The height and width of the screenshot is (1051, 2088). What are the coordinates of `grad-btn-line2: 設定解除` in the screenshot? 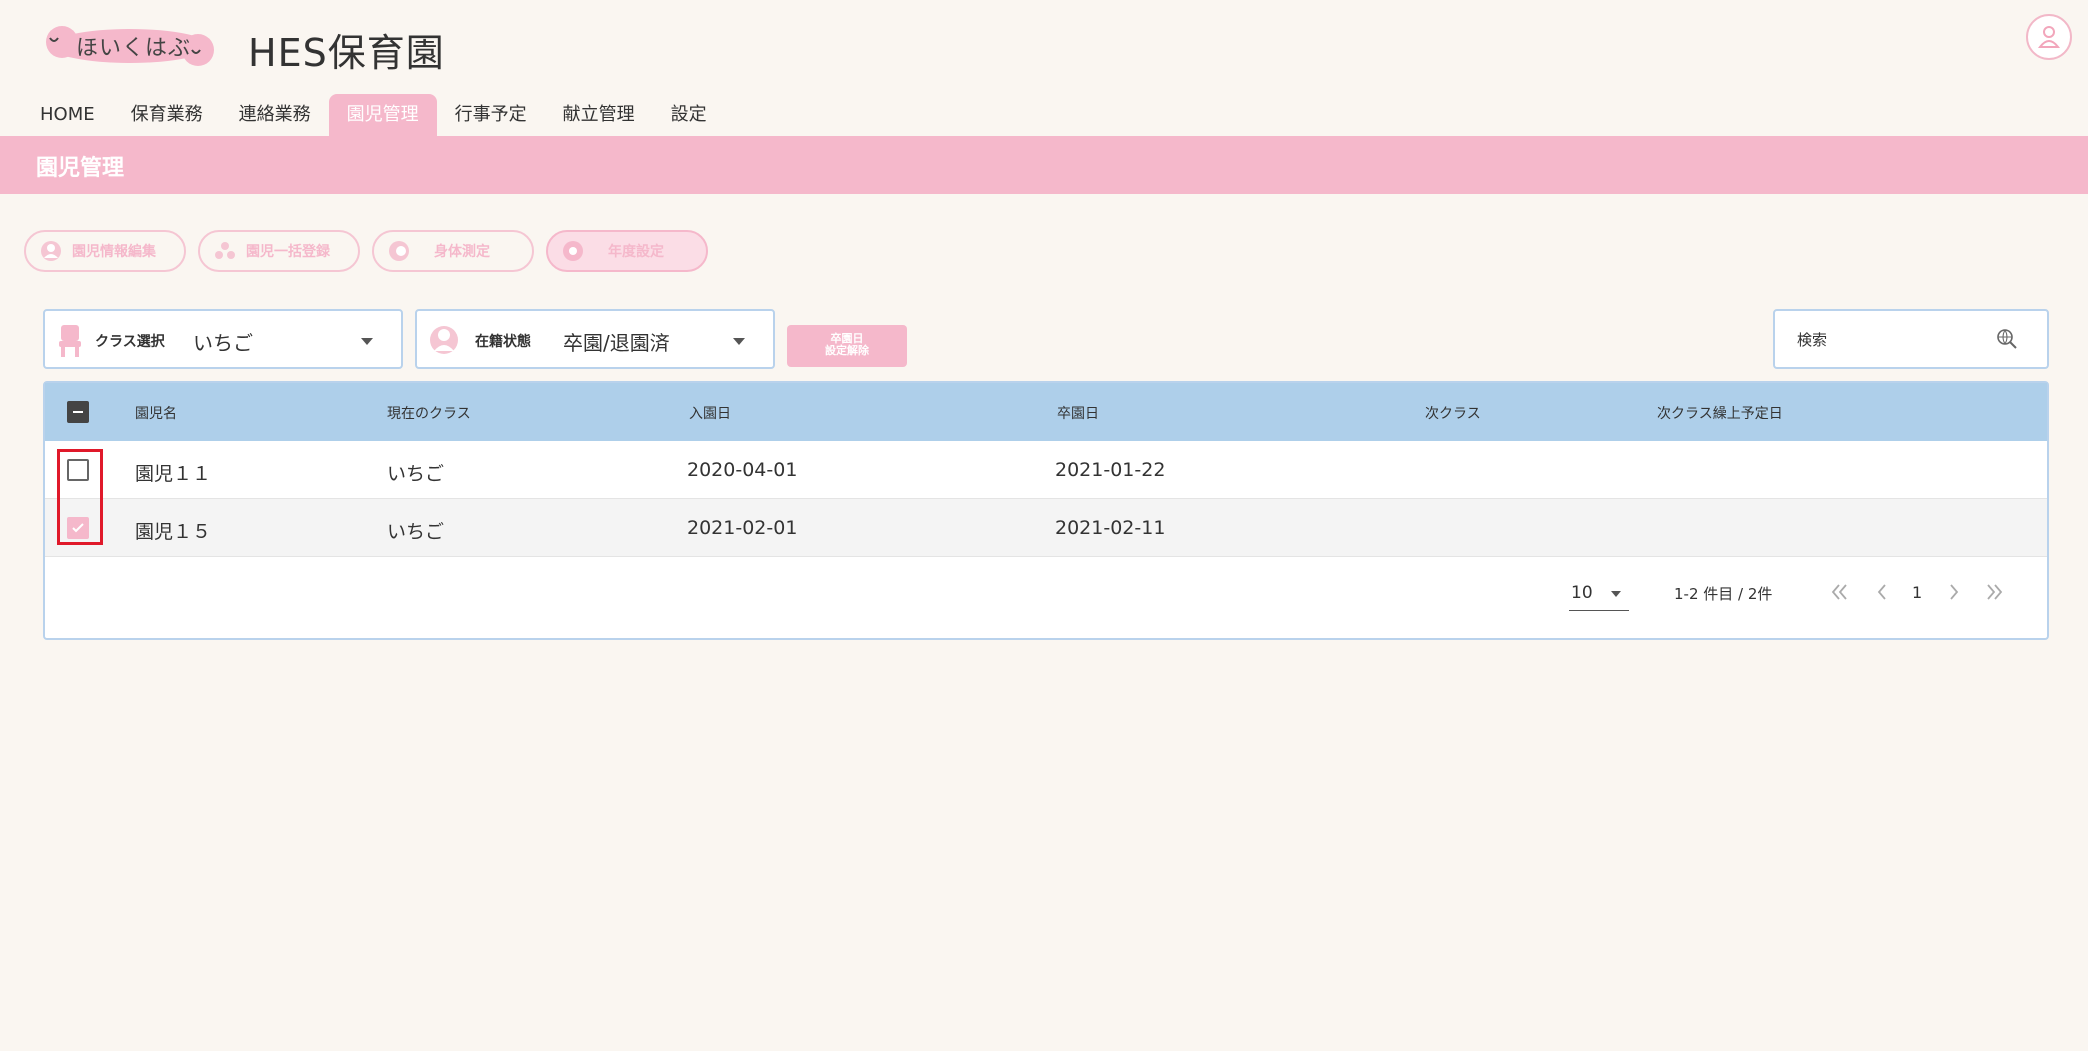 It's located at (847, 350).